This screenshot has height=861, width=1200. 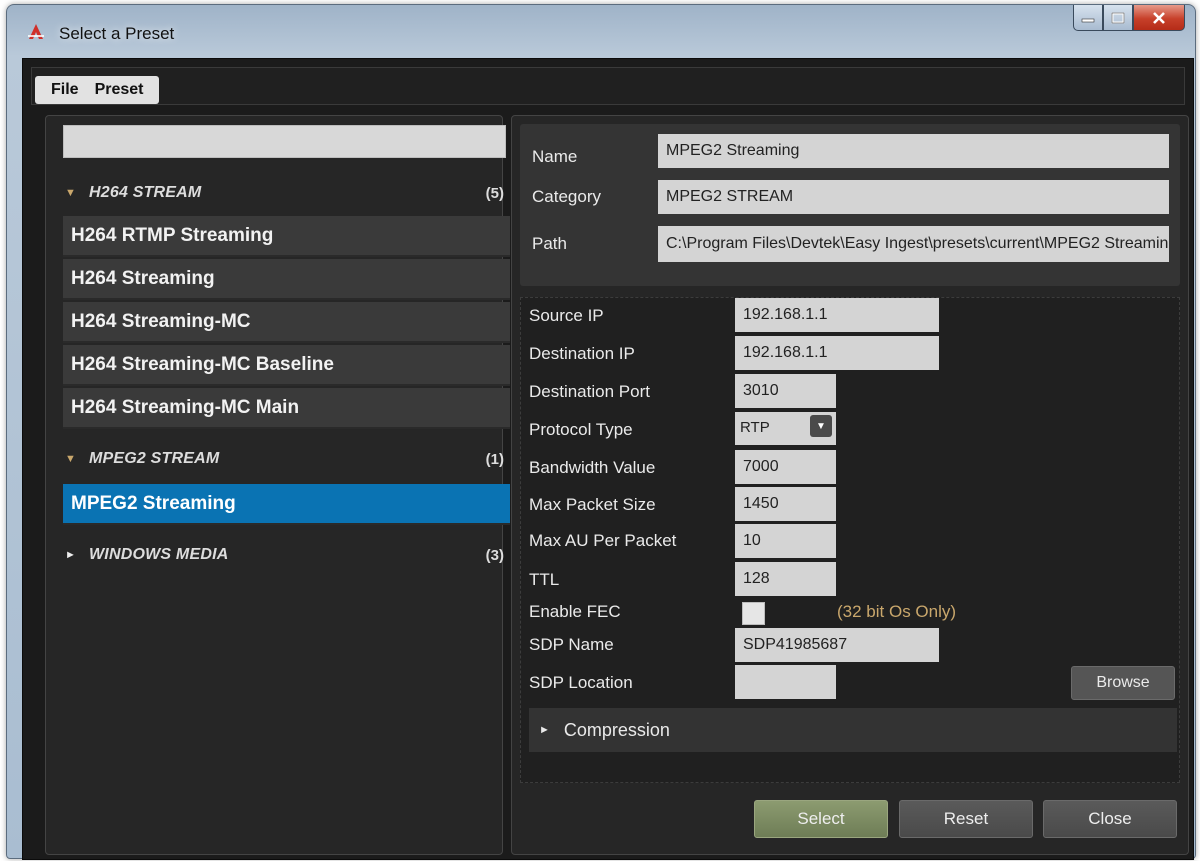 I want to click on fec-note: (32 bit Os Only), so click(x=897, y=611).